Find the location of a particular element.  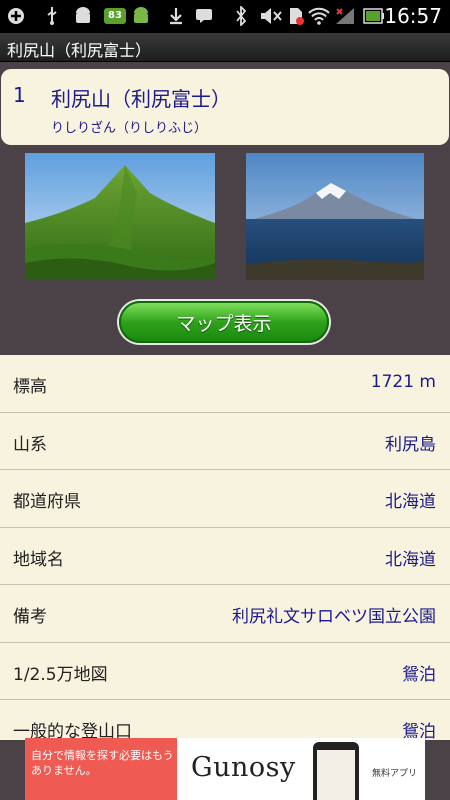

status-bar: 83 16:57 is located at coordinates (225, 16).